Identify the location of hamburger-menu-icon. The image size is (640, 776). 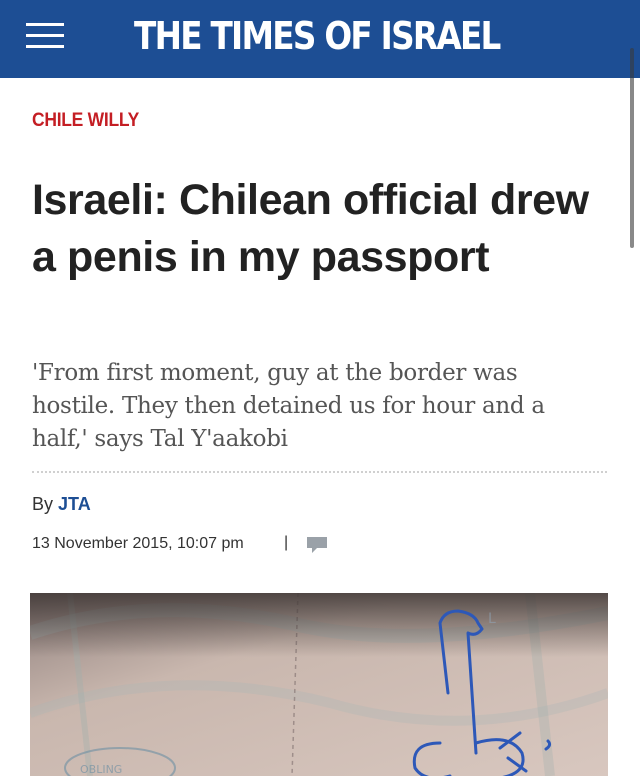
(45, 36).